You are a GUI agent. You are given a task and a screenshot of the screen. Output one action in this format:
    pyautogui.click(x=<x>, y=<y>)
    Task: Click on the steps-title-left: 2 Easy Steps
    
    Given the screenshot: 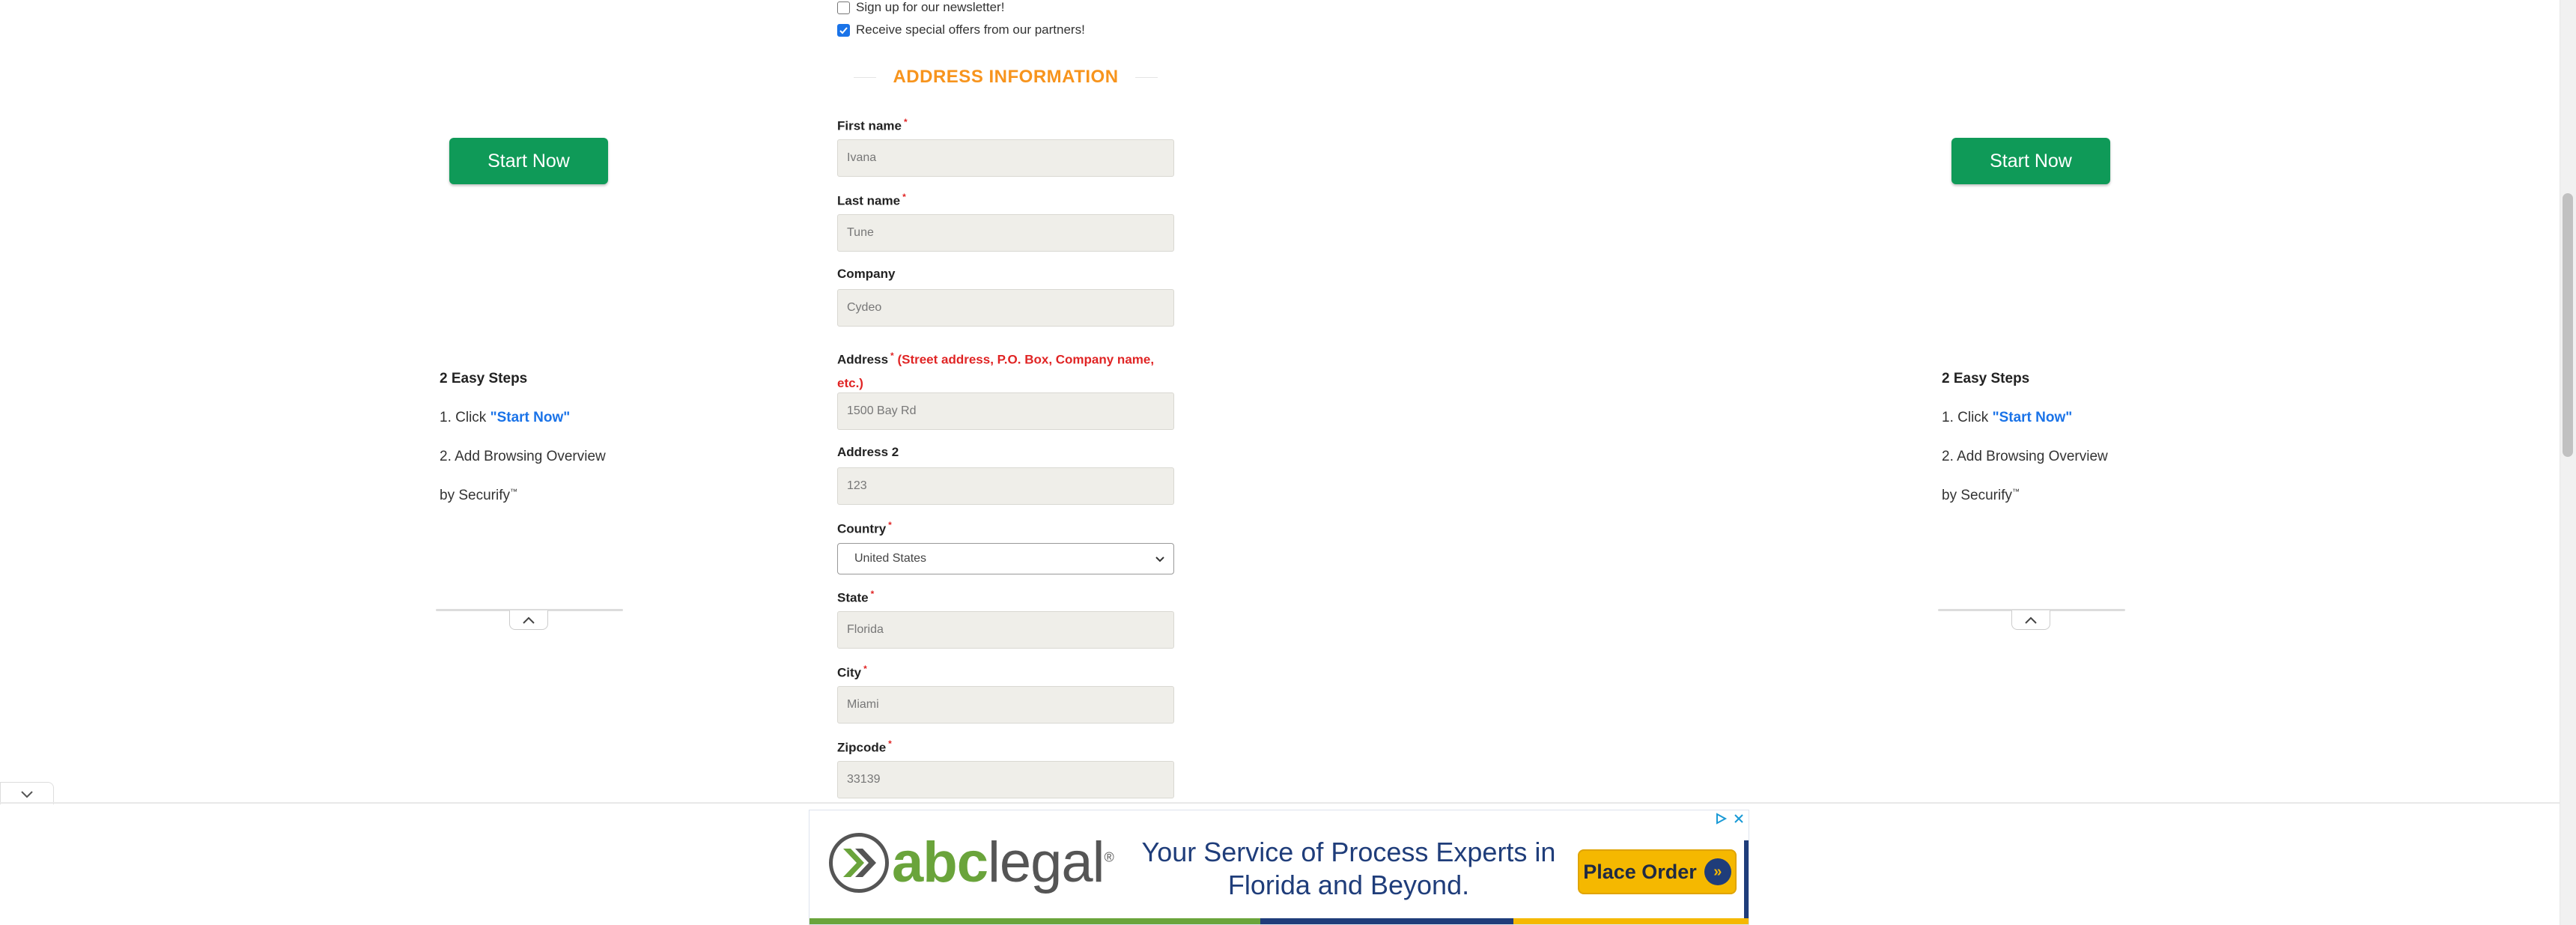 What is the action you would take?
    pyautogui.click(x=484, y=378)
    